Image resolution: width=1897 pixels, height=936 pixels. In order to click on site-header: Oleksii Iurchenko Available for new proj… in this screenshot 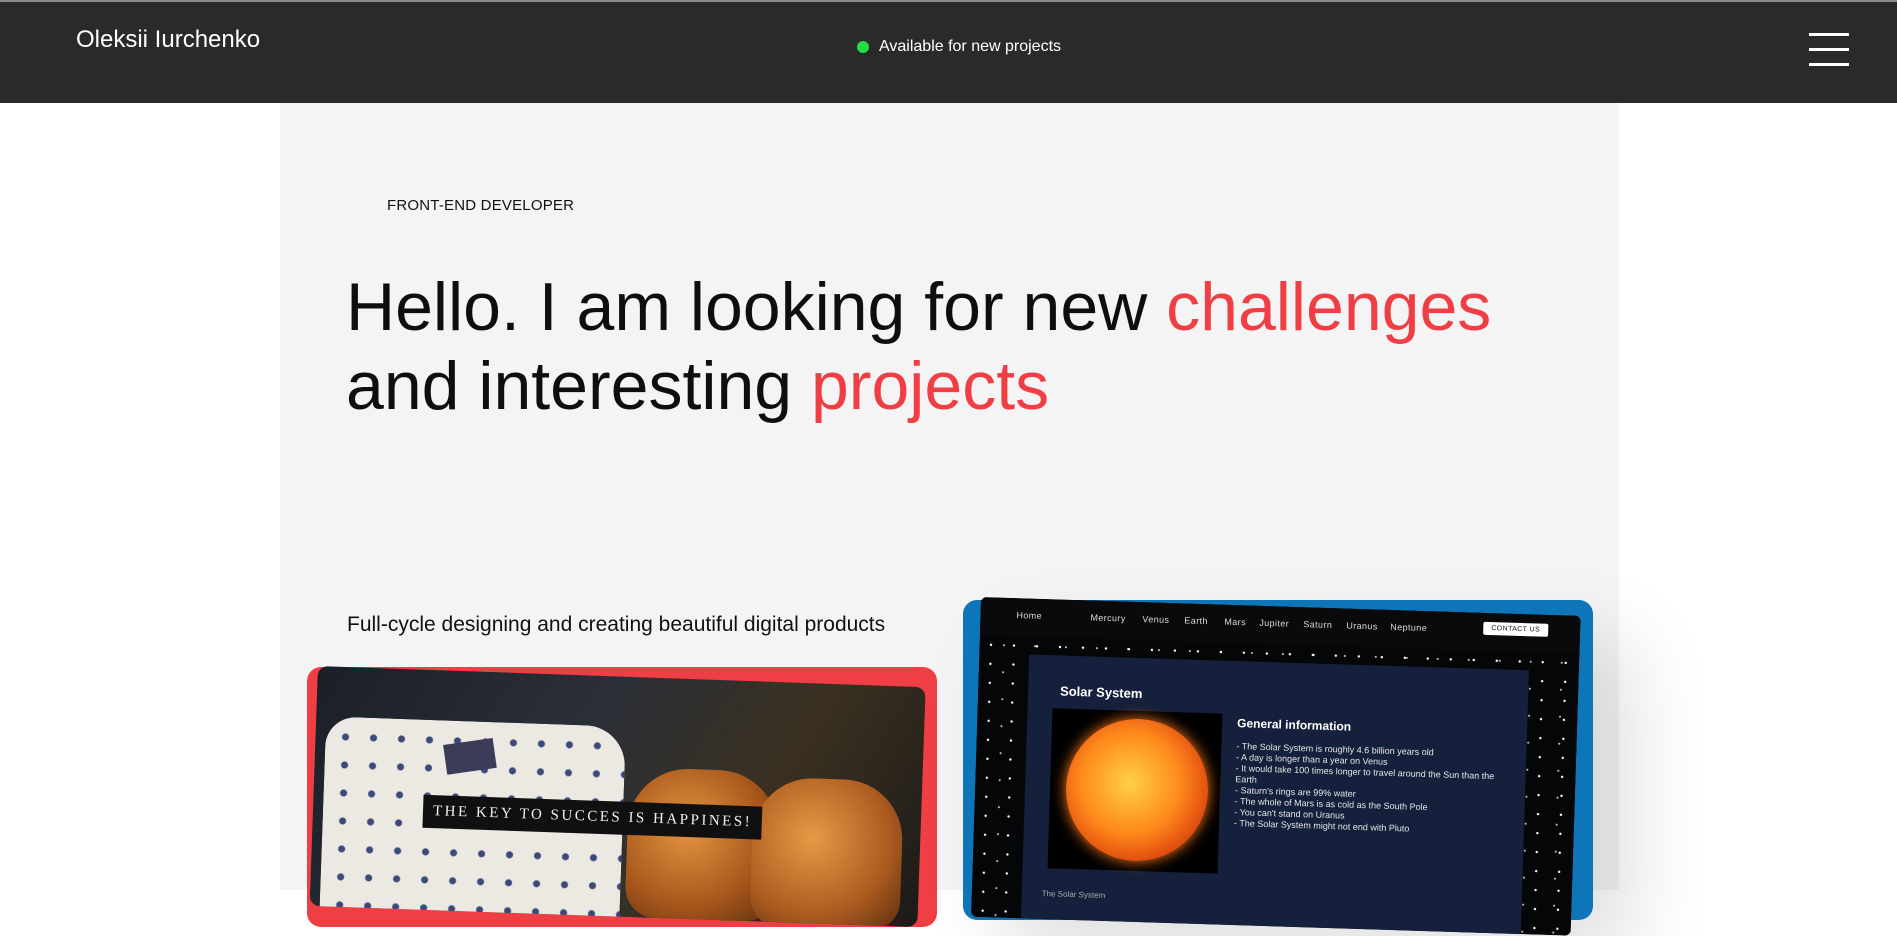, I will do `click(948, 52)`.